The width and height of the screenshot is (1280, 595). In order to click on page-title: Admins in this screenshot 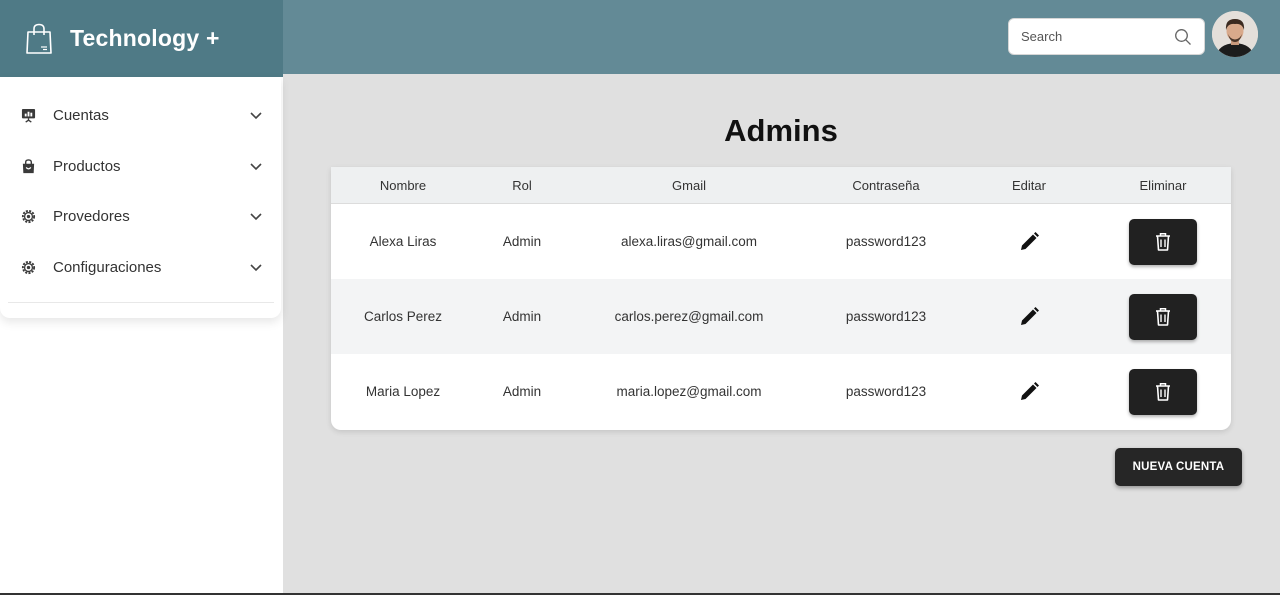, I will do `click(781, 130)`.